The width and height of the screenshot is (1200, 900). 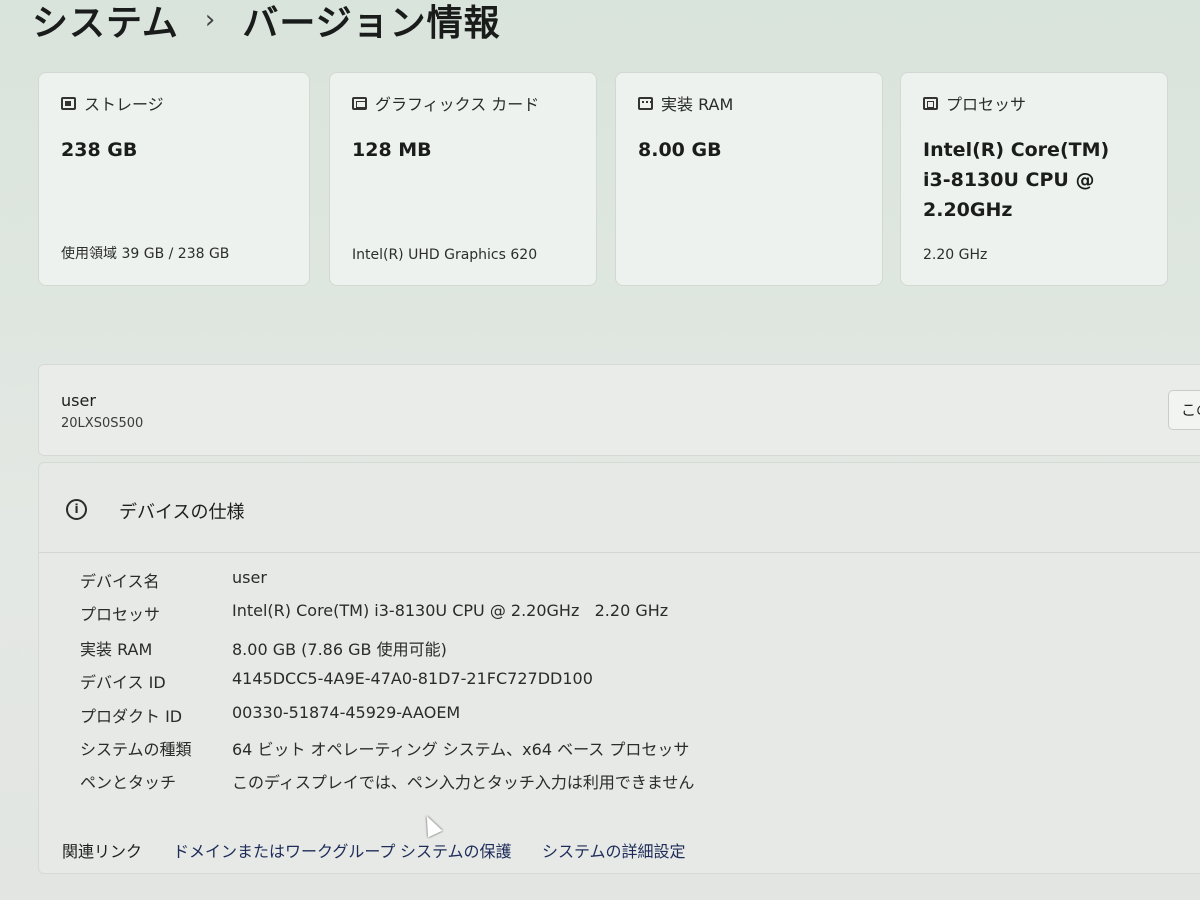 What do you see at coordinates (619, 410) in the screenshot?
I see `device-name-card: user 20LXS0S500` at bounding box center [619, 410].